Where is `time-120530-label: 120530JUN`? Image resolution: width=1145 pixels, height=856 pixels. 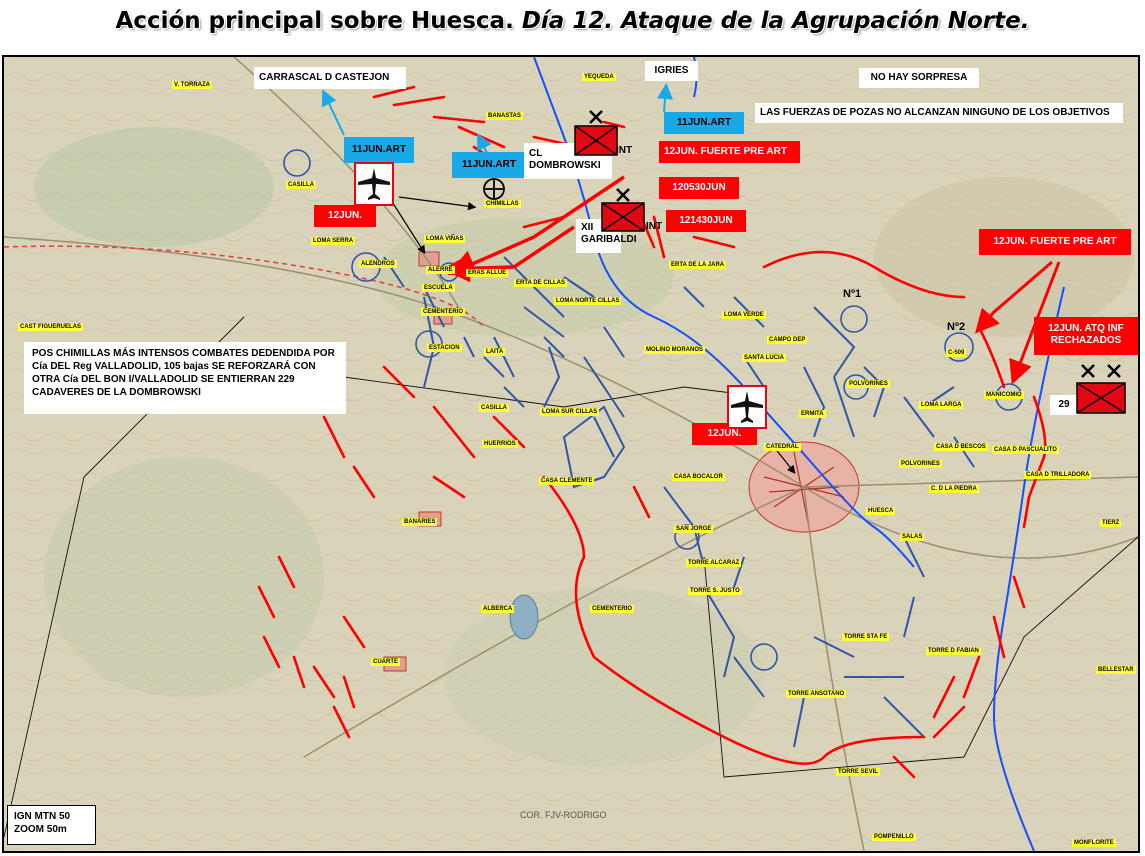
time-120530-label: 120530JUN is located at coordinates (699, 188).